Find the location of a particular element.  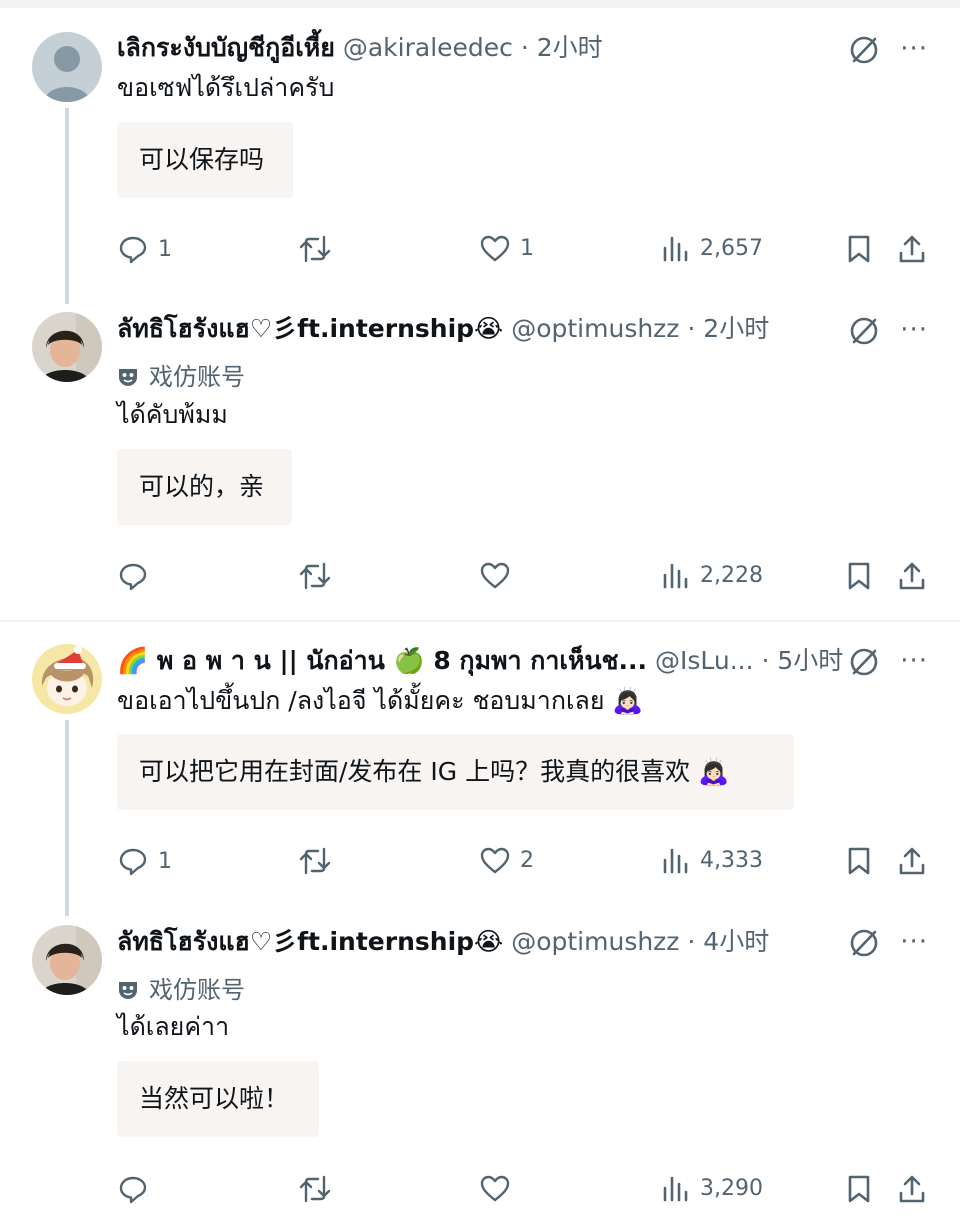

views-count: 2,657 is located at coordinates (731, 248).